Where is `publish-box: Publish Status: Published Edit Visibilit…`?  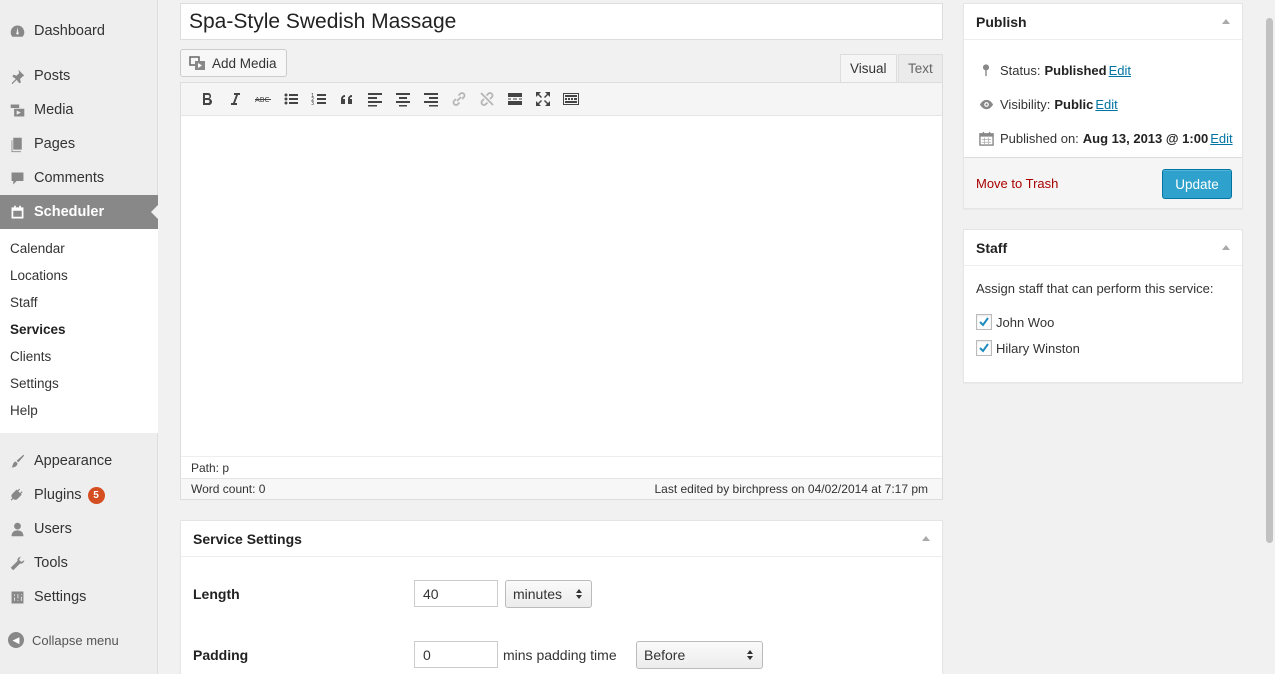
publish-box: Publish Status: Published Edit Visibilit… is located at coordinates (1103, 106).